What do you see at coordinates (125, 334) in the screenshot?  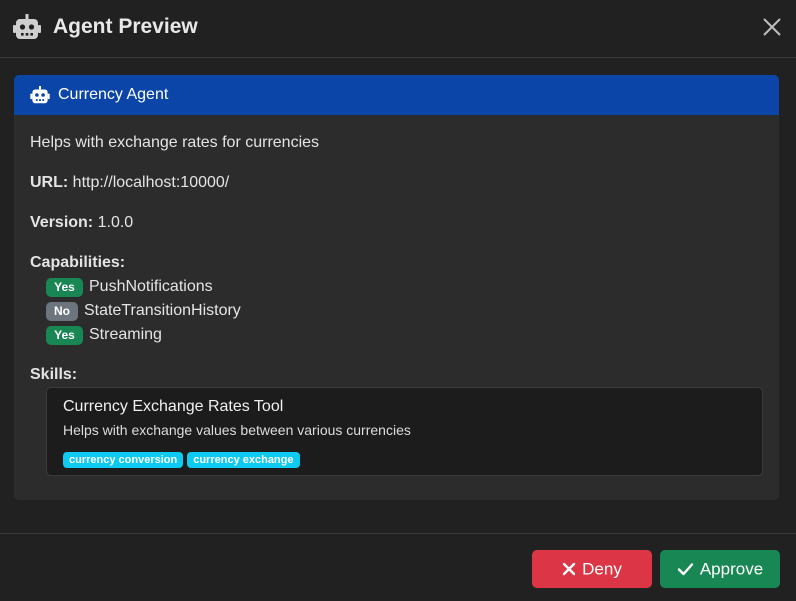 I see `capability-name: Streaming` at bounding box center [125, 334].